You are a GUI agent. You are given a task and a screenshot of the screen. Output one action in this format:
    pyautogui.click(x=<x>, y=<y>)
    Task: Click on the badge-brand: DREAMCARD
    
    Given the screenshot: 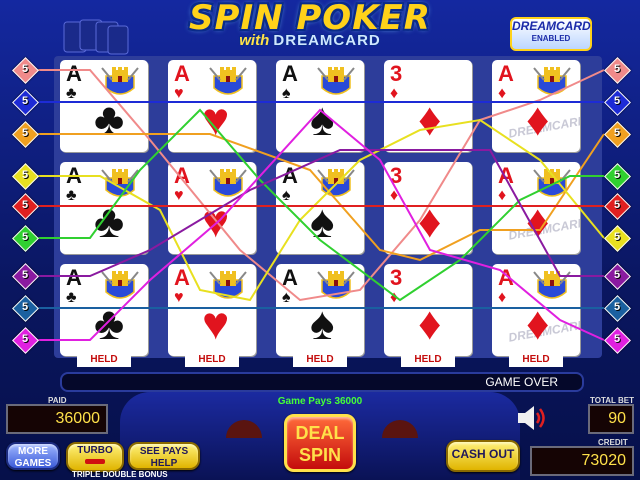 What is the action you would take?
    pyautogui.click(x=551, y=26)
    